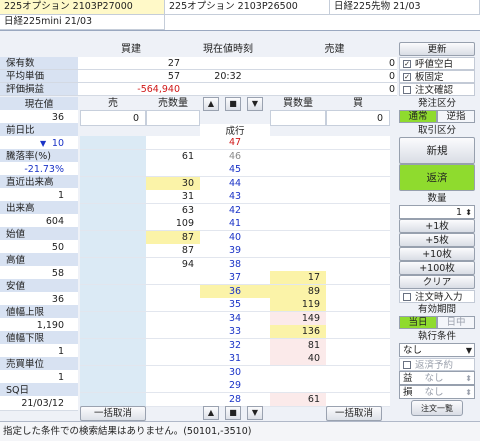 This screenshot has height=441, width=480. I want to click on price-cell: 32, so click(235, 345).